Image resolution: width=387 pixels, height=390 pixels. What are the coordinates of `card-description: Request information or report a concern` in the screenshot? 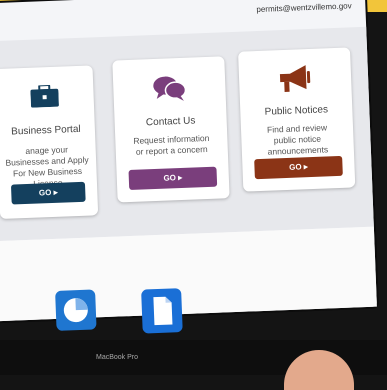 It's located at (171, 144).